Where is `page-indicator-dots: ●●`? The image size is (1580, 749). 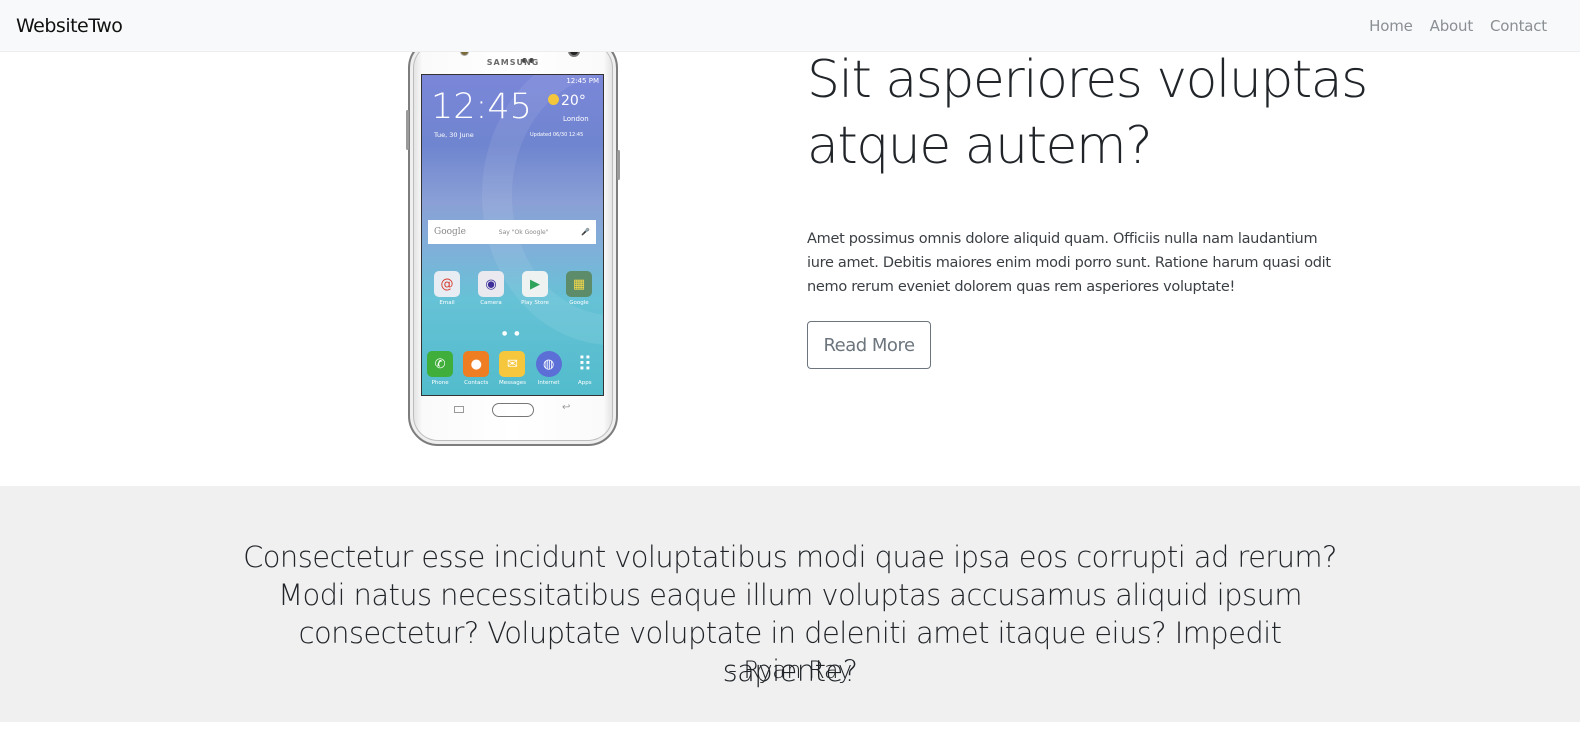 page-indicator-dots: ●● is located at coordinates (514, 333).